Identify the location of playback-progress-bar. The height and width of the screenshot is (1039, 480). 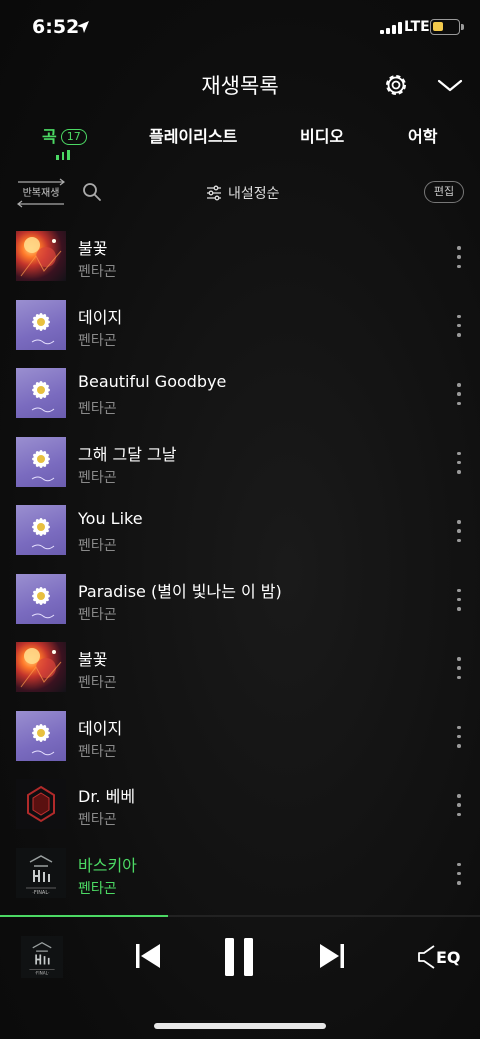
(240, 916).